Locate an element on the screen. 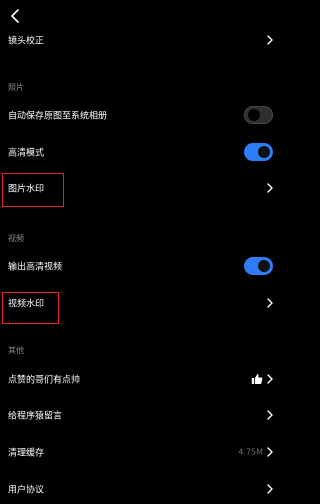 The image size is (320, 504). save-original-label: 自动保存原图至系统相册 is located at coordinates (58, 116).